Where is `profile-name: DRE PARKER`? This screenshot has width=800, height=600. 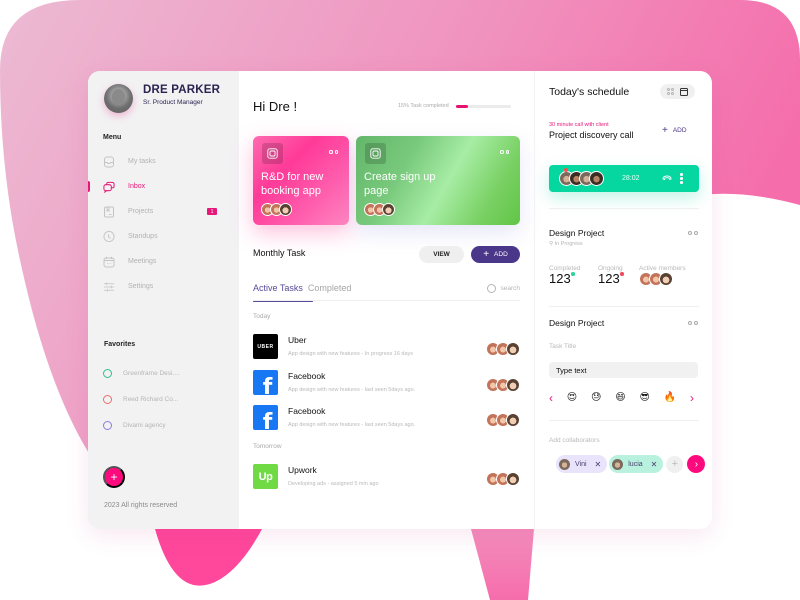 profile-name: DRE PARKER is located at coordinates (182, 89).